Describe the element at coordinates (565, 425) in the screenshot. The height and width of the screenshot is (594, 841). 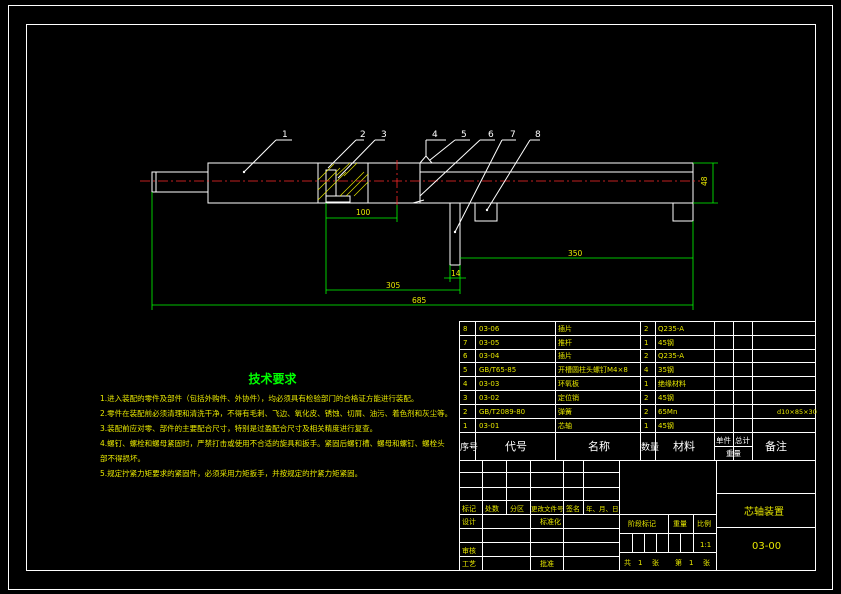
I see `svg-text: 芯轴` at that location.